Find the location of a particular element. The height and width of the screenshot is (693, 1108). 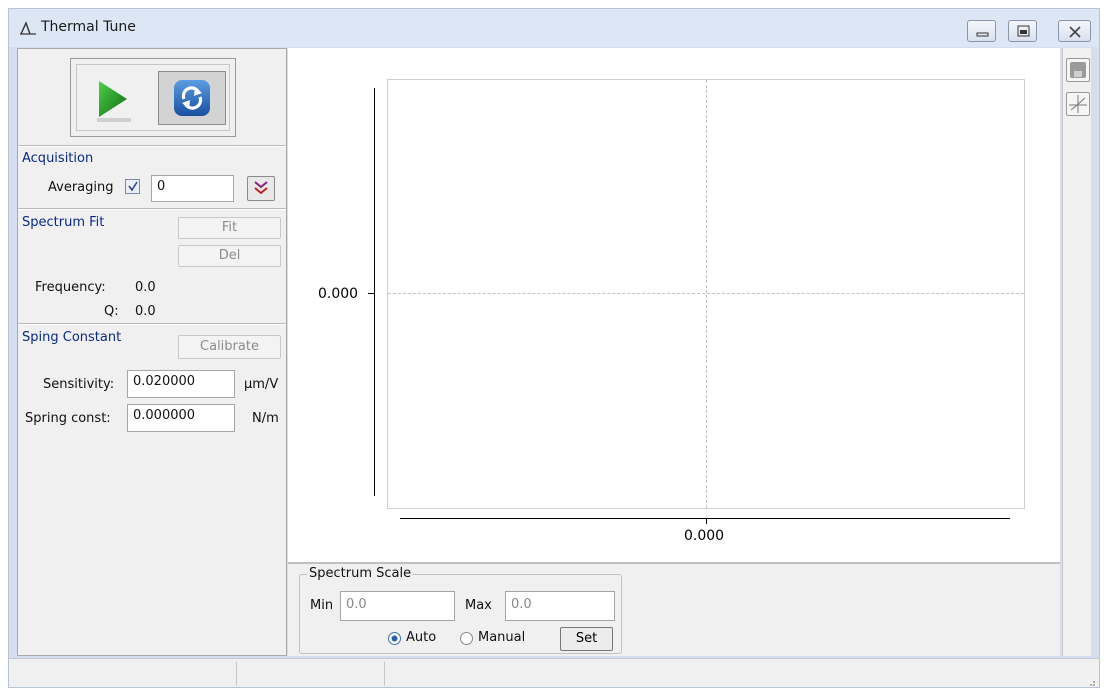

check-icon is located at coordinates (133, 186).